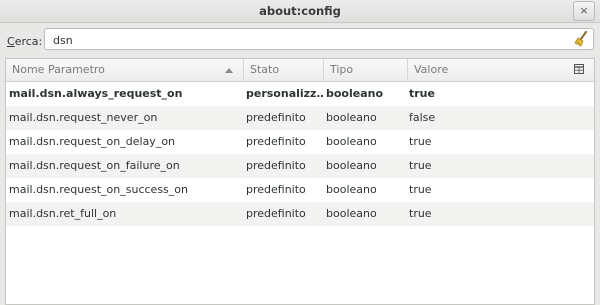 This screenshot has height=305, width=600. I want to click on pref-name: mail.dsn.request_on_delay_on, so click(92, 141).